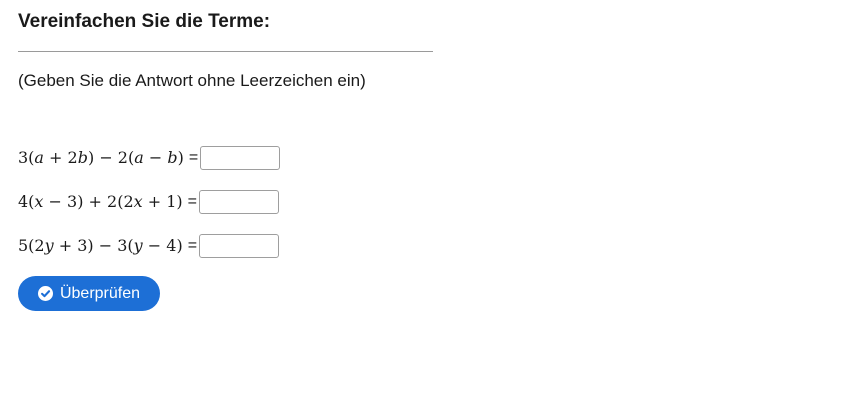 The height and width of the screenshot is (410, 864). Describe the element at coordinates (100, 201) in the screenshot. I see `expression-2: 4(x − 3) + 2(2x + 1)` at that location.